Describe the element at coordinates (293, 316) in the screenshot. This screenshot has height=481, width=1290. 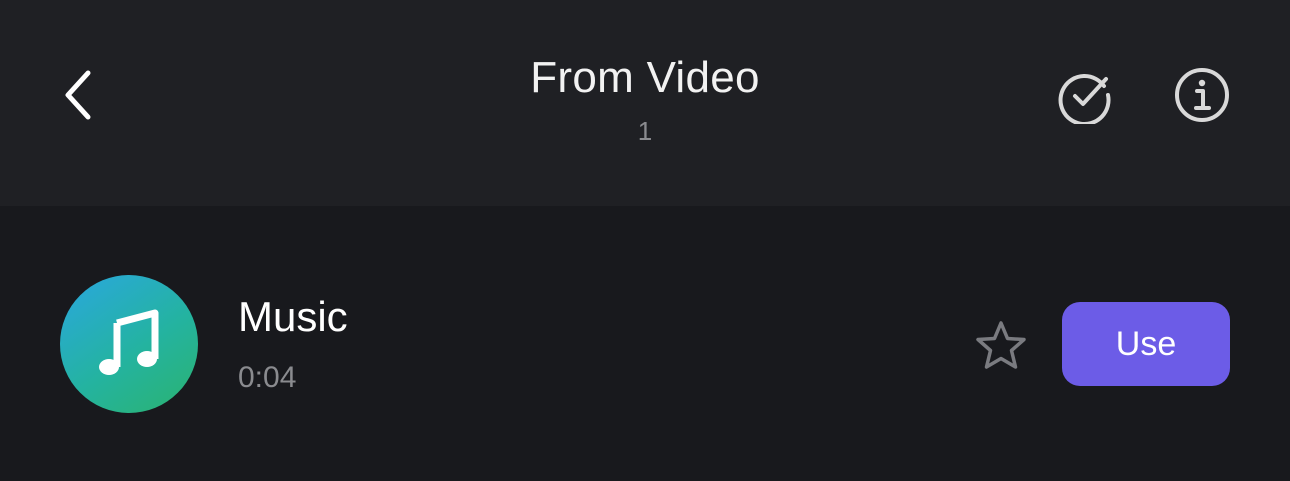
I see `track-title: Music` at that location.